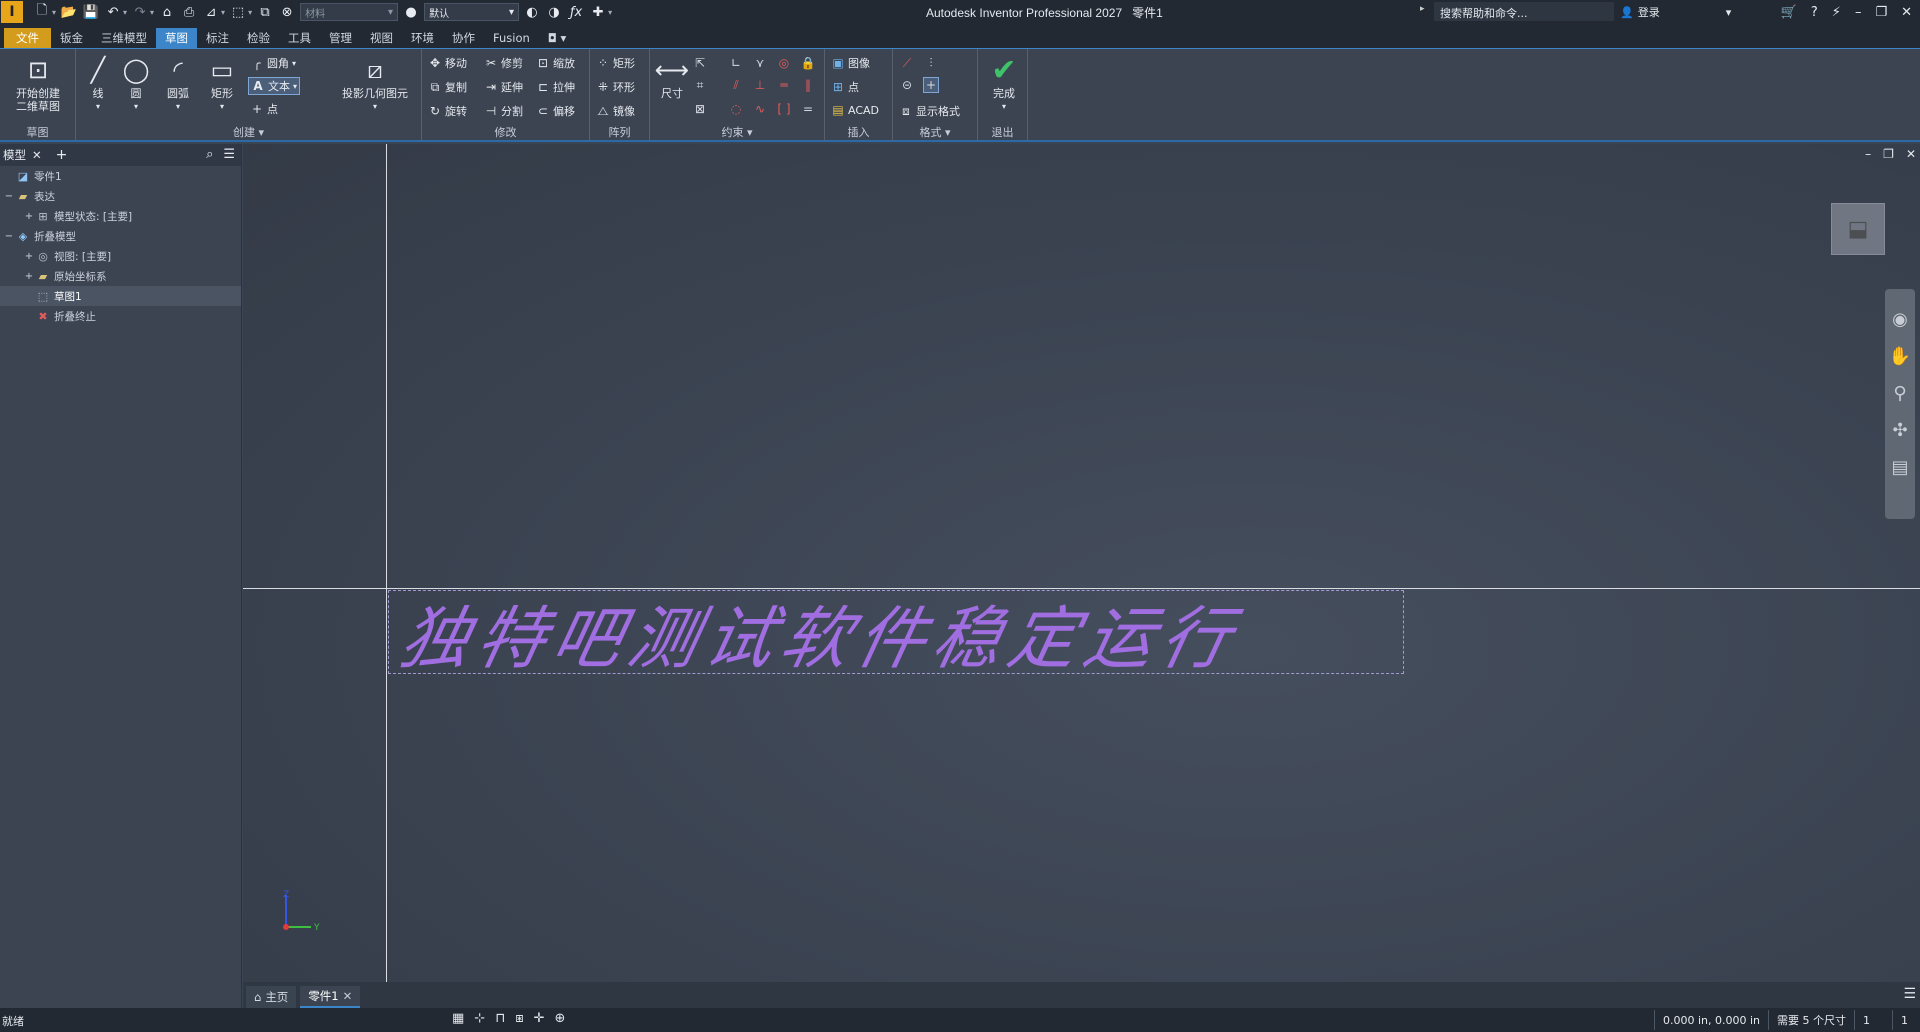 This screenshot has width=1920, height=1032. Describe the element at coordinates (381, 38) in the screenshot. I see `tab-8: 视图` at that location.